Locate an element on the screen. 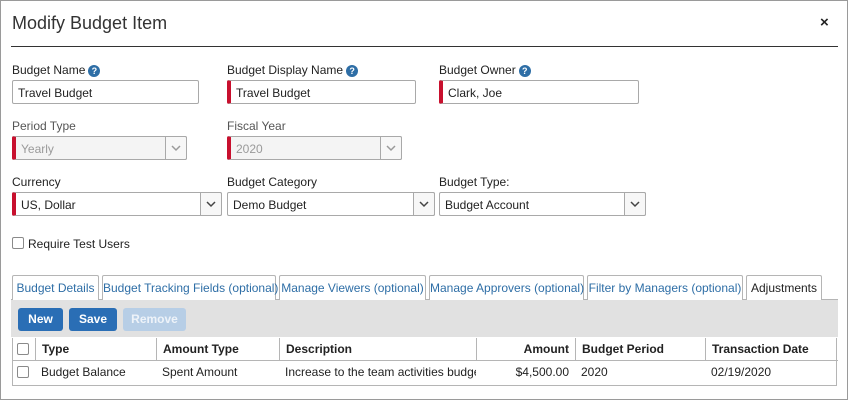 This screenshot has height=400, width=848. fiscal-year-select: 2020 is located at coordinates (314, 148).